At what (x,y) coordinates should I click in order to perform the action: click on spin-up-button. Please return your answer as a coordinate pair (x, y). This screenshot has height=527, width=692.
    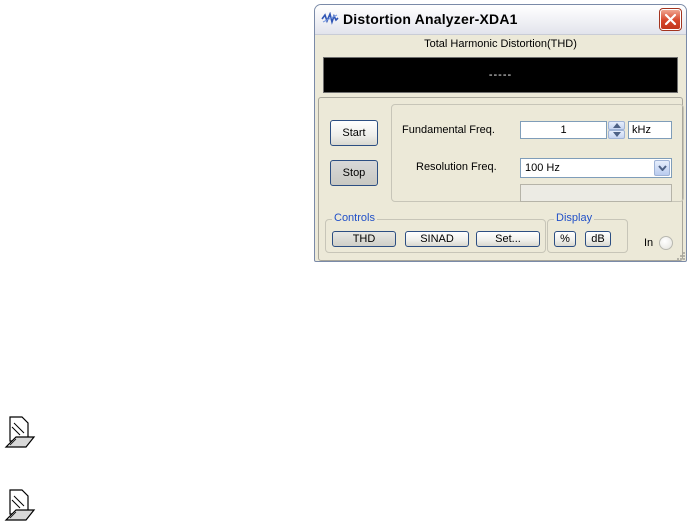
    Looking at the image, I should click on (616, 125).